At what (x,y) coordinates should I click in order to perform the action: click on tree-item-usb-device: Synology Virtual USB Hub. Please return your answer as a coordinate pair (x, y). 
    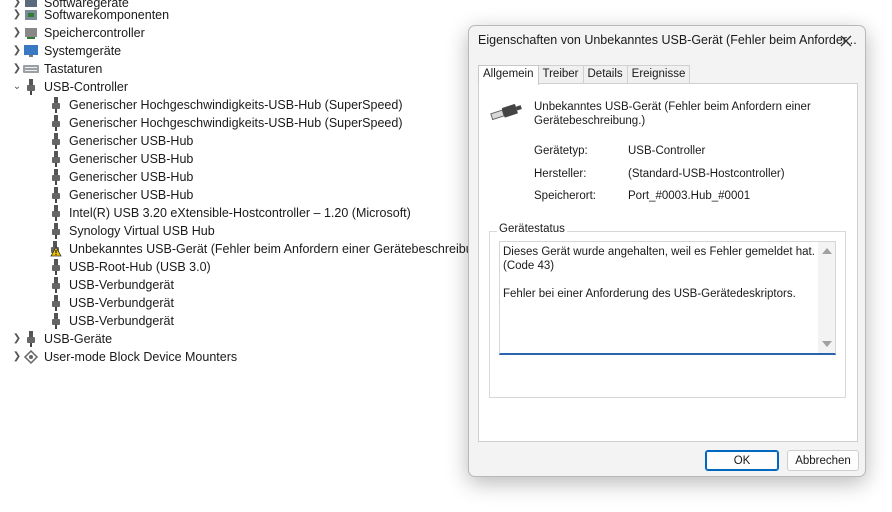
    Looking at the image, I should click on (131, 231).